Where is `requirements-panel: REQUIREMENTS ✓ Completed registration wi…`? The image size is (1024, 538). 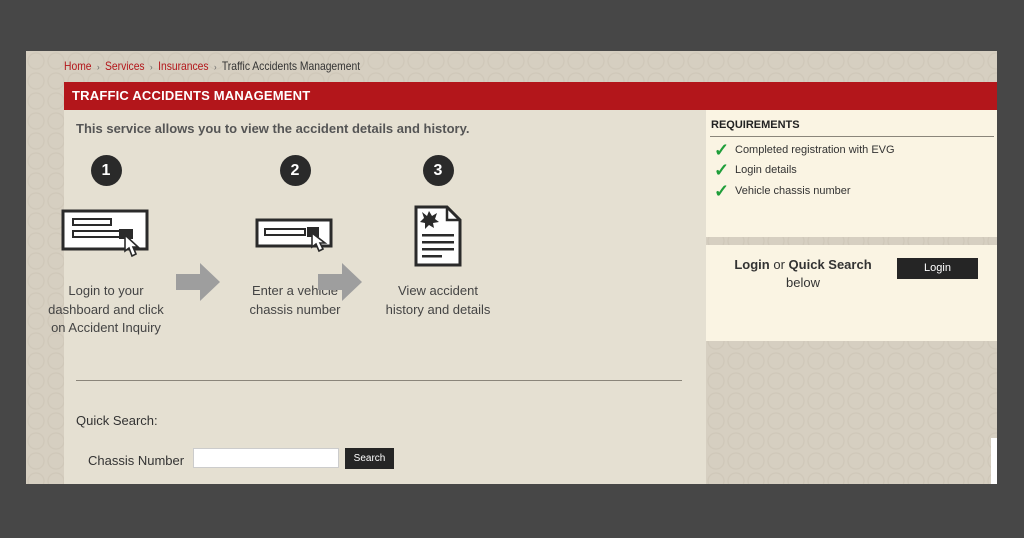
requirements-panel: REQUIREMENTS ✓ Completed registration wi… is located at coordinates (851, 173).